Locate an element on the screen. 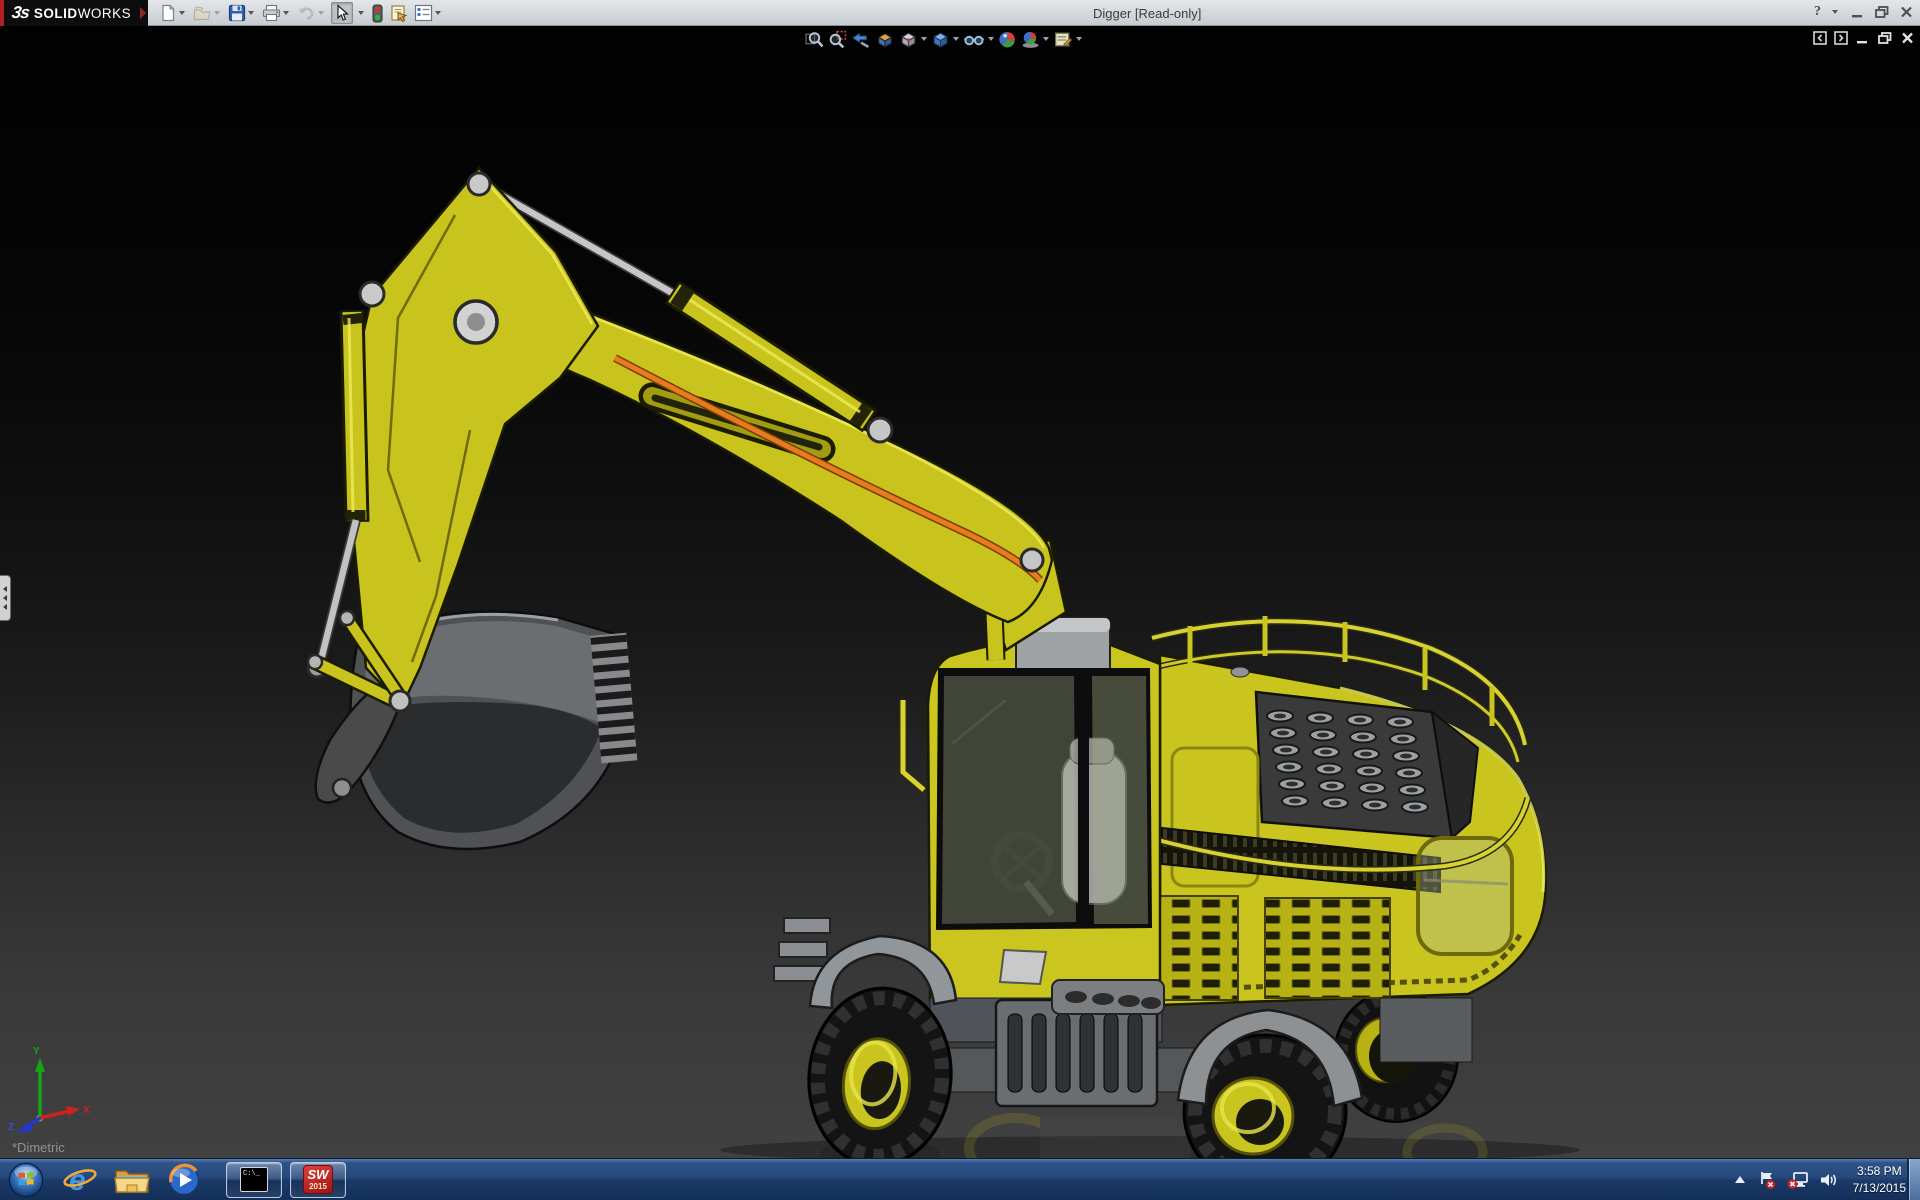 The height and width of the screenshot is (1200, 1920). print-button is located at coordinates (277, 13).